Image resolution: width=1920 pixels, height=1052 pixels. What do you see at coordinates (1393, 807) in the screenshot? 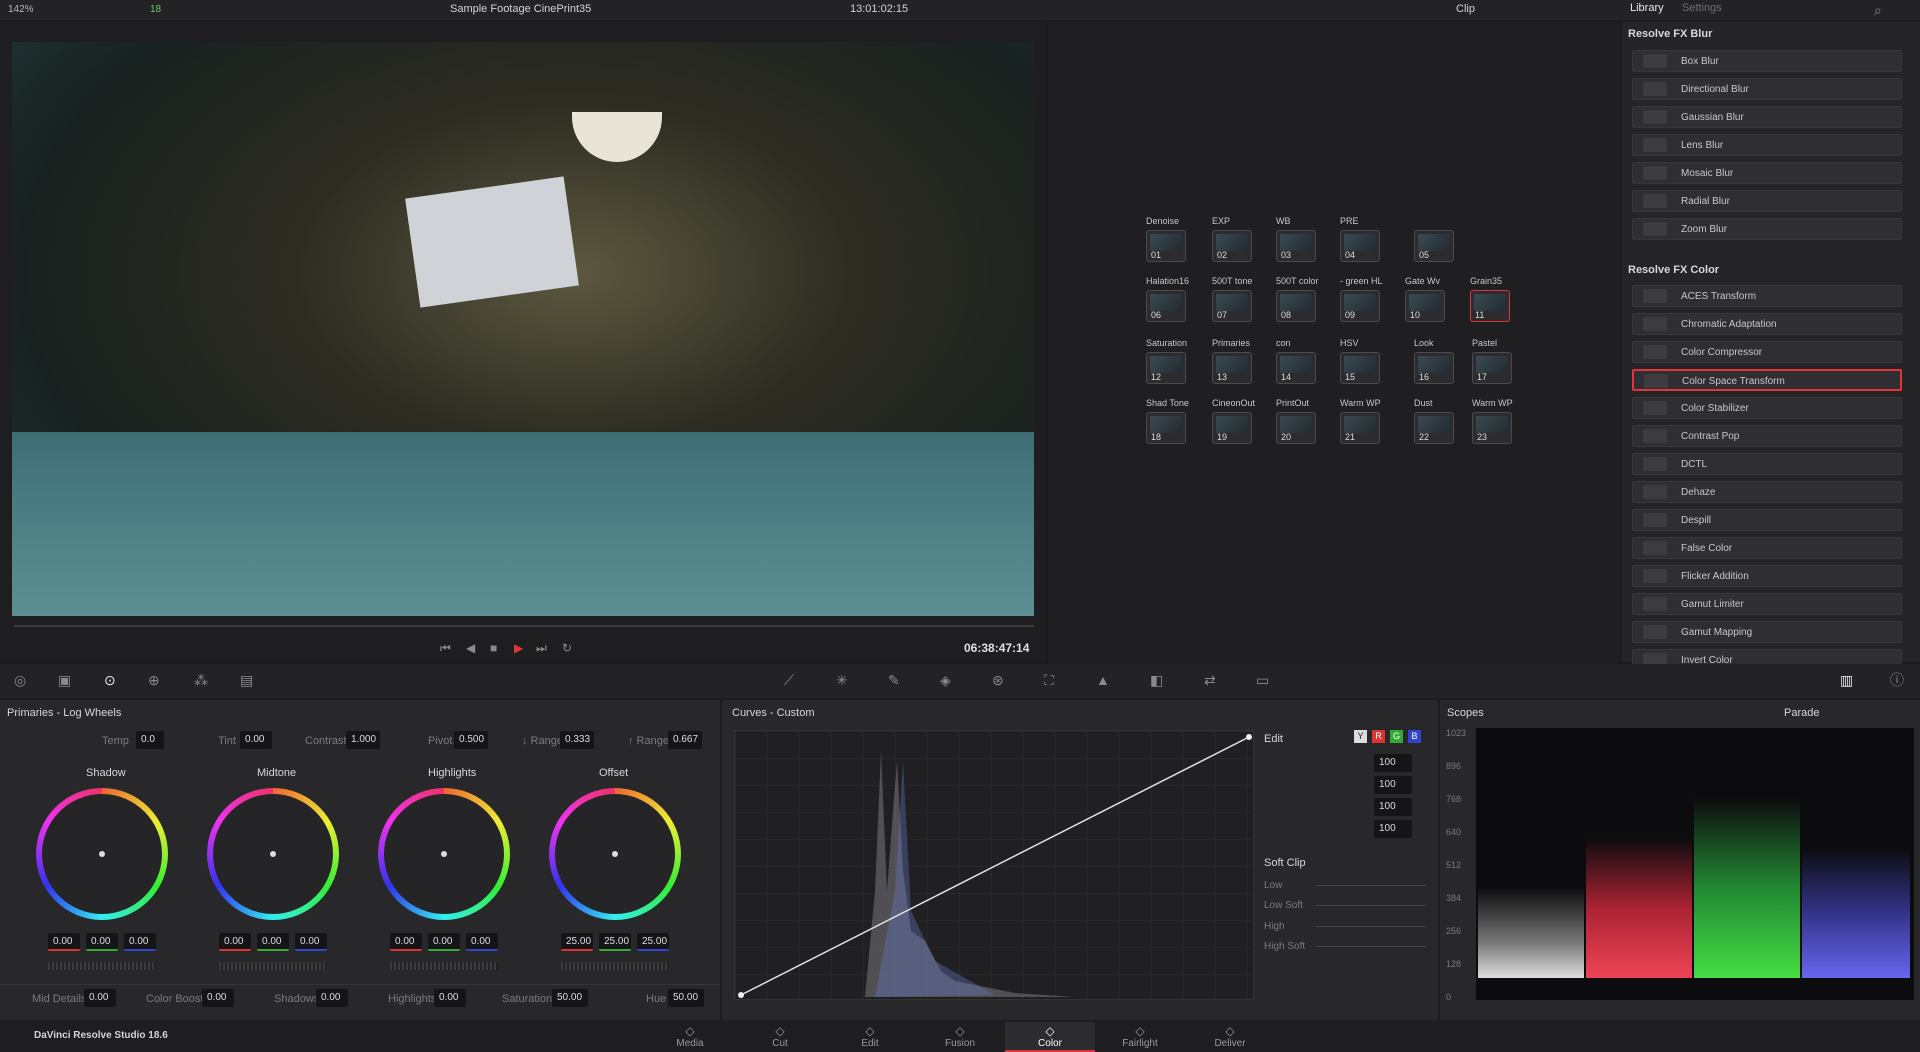
I see `curve-g-input: 100` at bounding box center [1393, 807].